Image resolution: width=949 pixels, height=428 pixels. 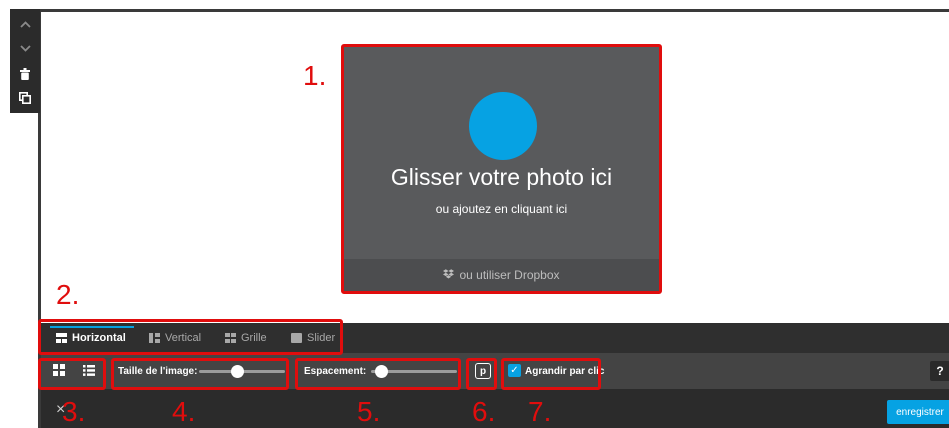 I want to click on vertical-layout-icon, so click(x=154, y=338).